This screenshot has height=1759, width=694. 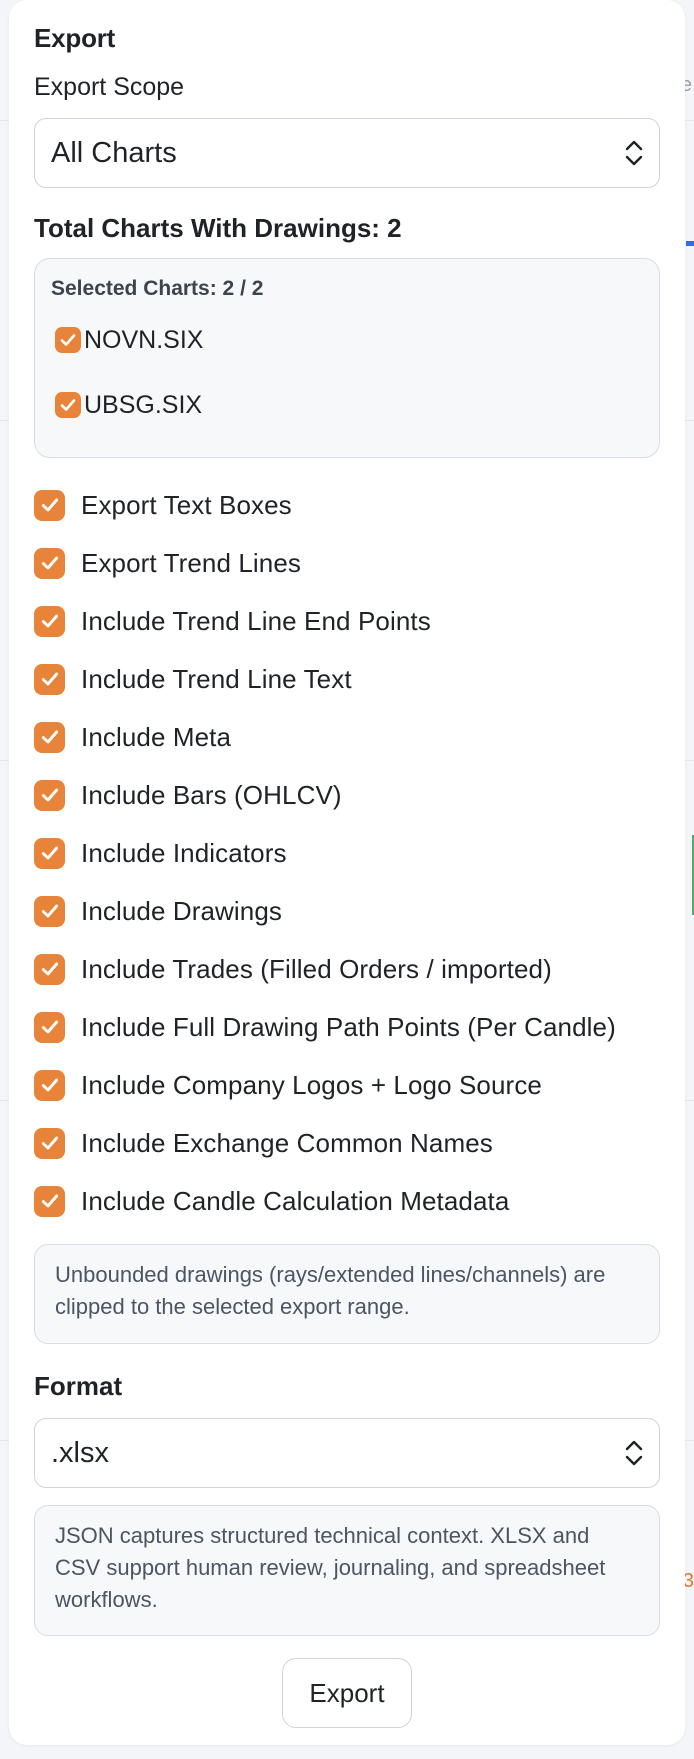 I want to click on option-include-meta: Include Meta, so click(x=347, y=737).